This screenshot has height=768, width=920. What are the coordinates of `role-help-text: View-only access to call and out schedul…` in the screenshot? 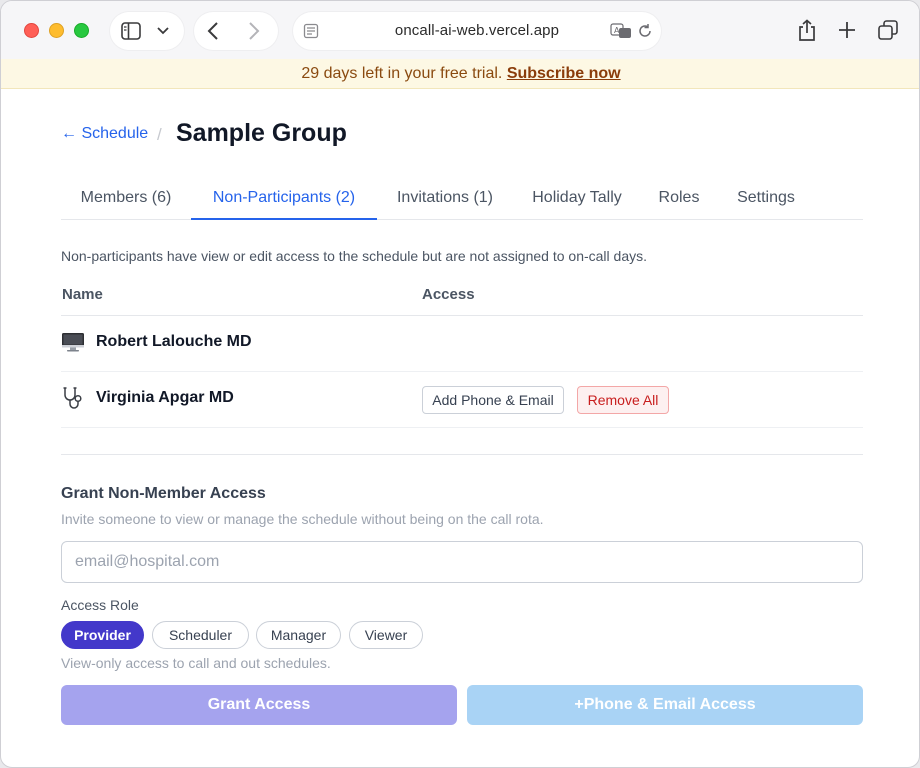 It's located at (196, 663).